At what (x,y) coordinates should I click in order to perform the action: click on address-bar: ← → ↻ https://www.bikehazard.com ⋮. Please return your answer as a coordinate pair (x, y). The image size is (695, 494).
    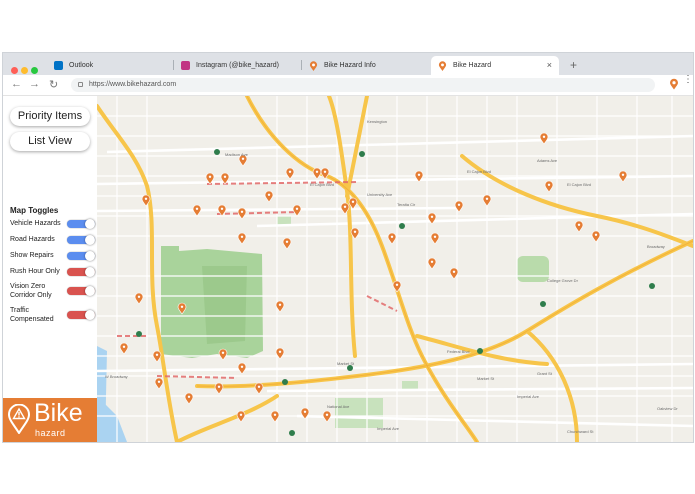
    Looking at the image, I should click on (348, 85).